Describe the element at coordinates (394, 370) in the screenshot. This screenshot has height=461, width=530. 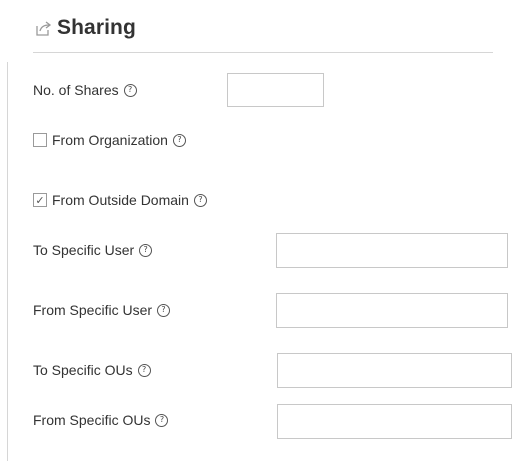
I see `to-specific-ous-input` at that location.